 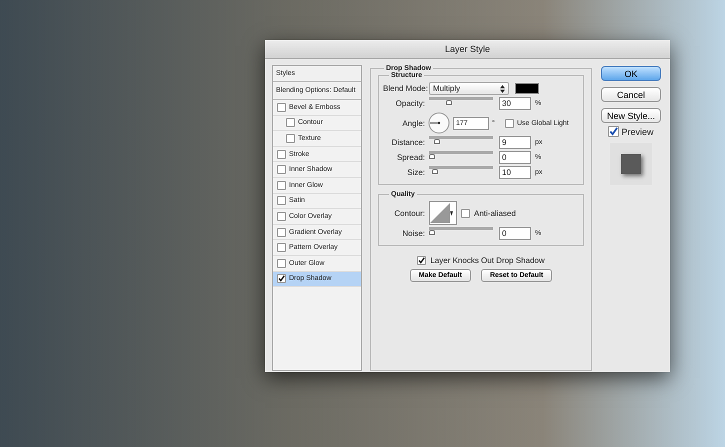 What do you see at coordinates (413, 123) in the screenshot?
I see `field-label: Angle:` at bounding box center [413, 123].